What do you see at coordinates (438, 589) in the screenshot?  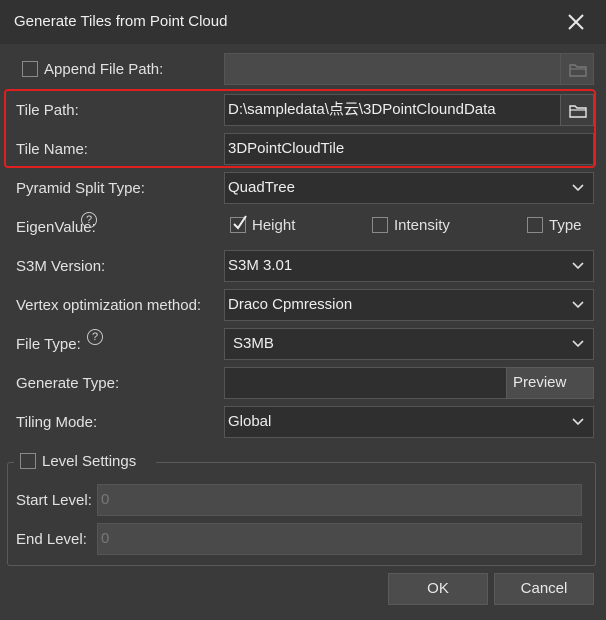 I see `ok-button: OK` at bounding box center [438, 589].